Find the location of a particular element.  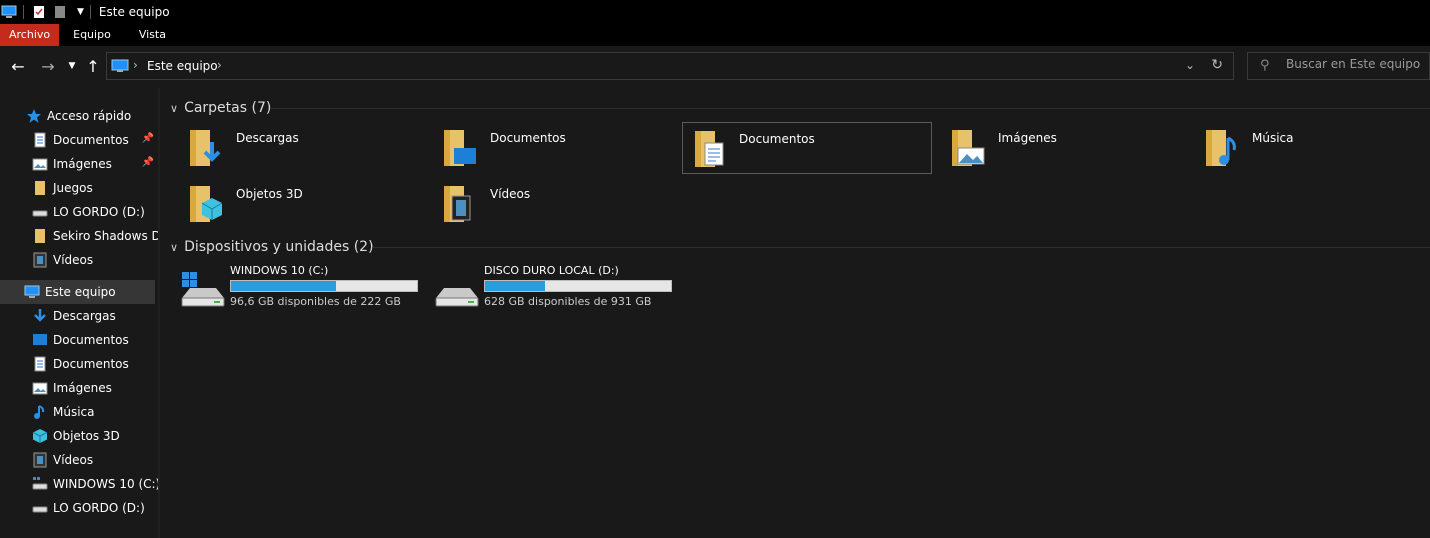

arrow-up-icon: ↑ is located at coordinates (93, 66).